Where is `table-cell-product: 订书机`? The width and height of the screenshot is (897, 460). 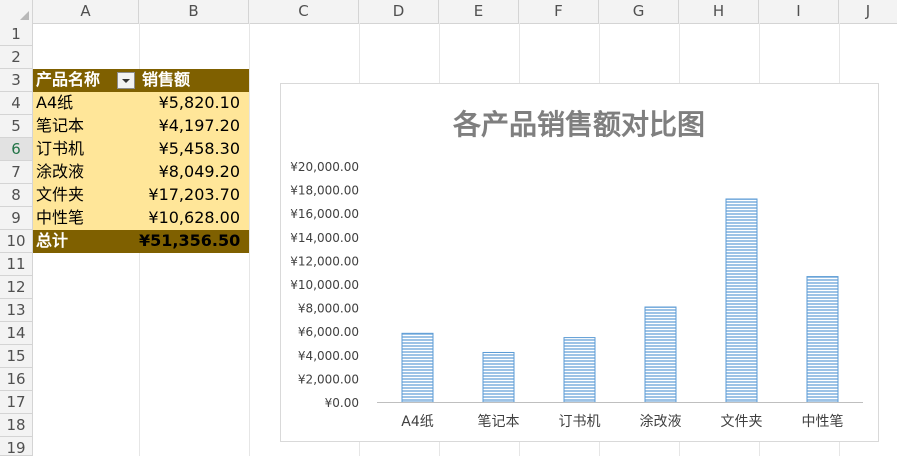
table-cell-product: 订书机 is located at coordinates (86, 149).